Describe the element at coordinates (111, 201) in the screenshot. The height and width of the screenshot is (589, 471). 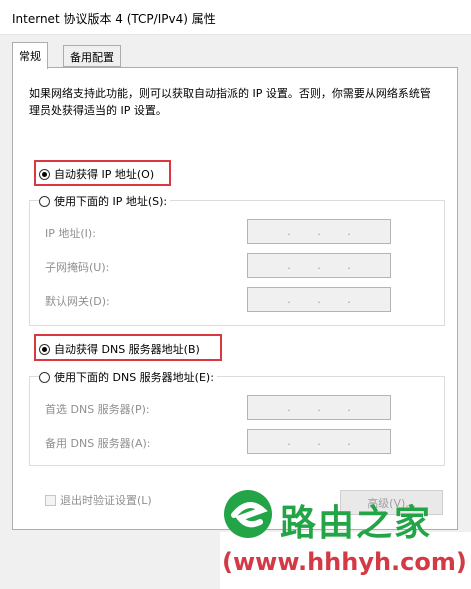
I see `ip-manual-label: 使用下面的 IP 地址(S):` at that location.